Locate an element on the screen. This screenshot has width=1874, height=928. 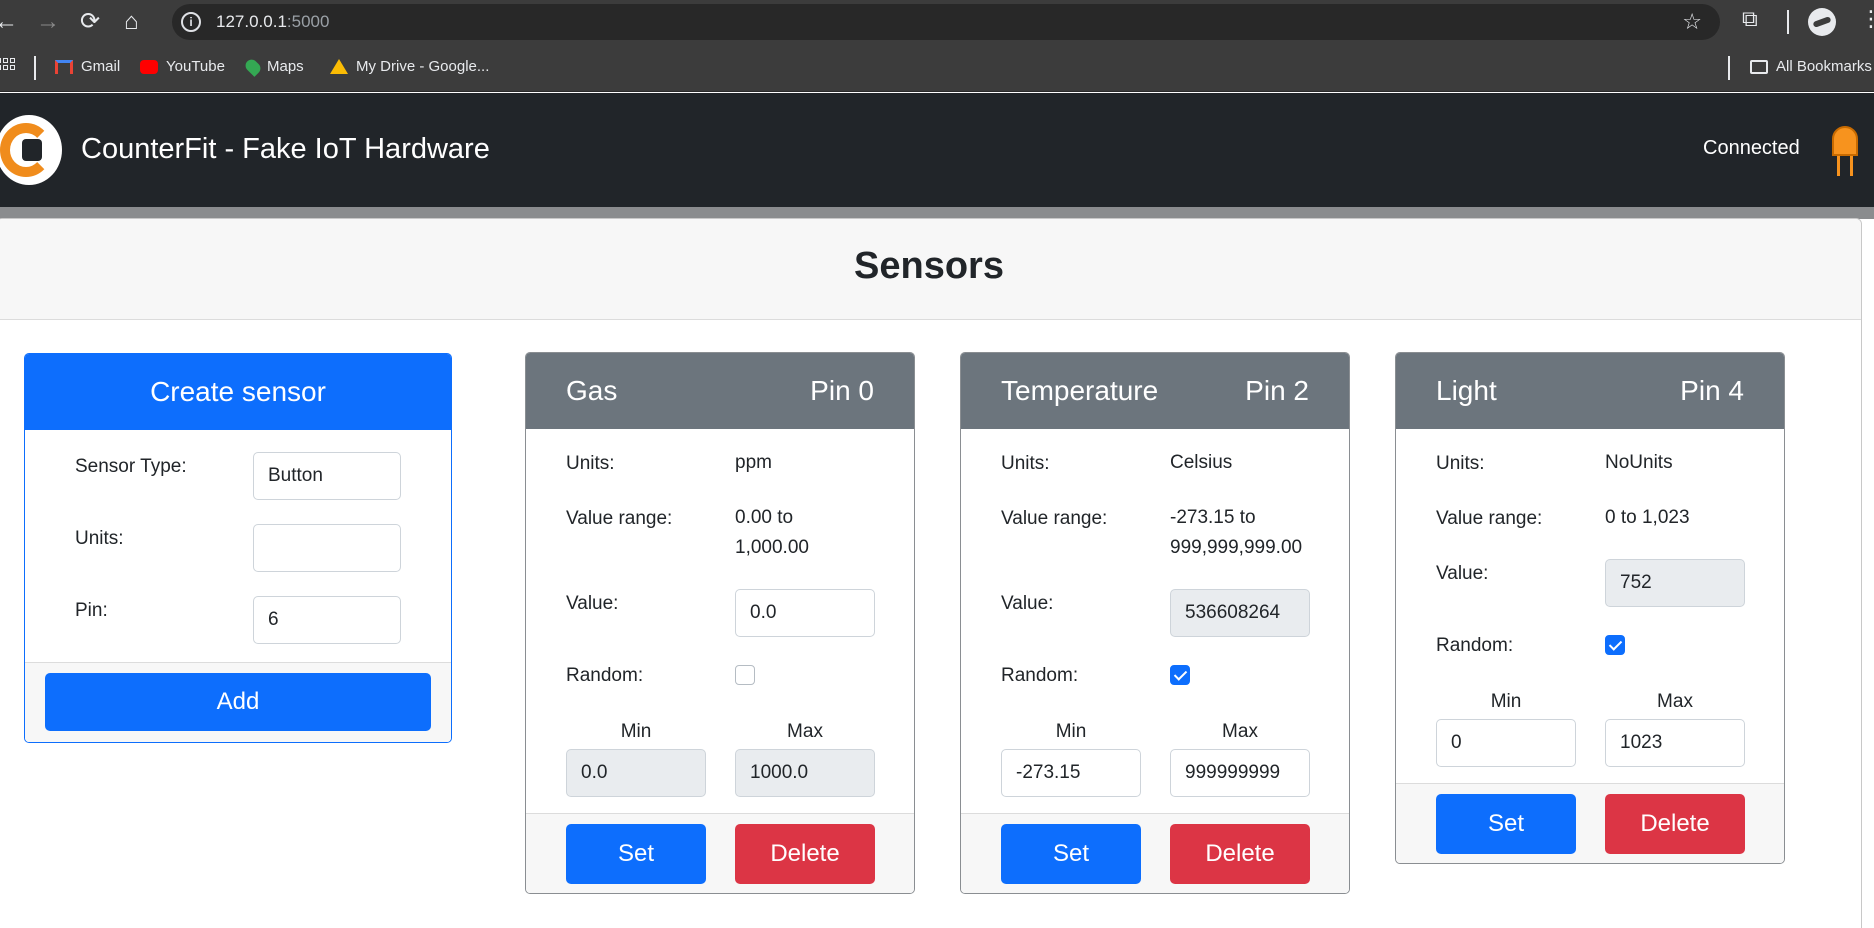
gmail-icon is located at coordinates (64, 66).